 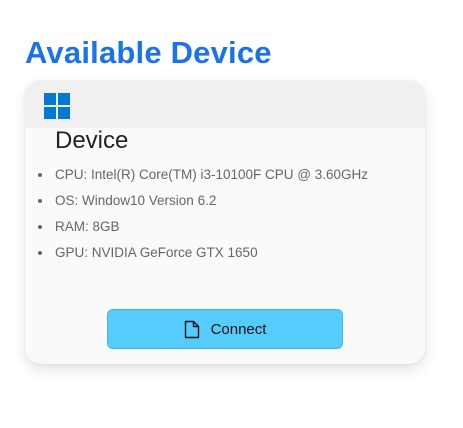 I want to click on page-title: Available Device, so click(x=148, y=52).